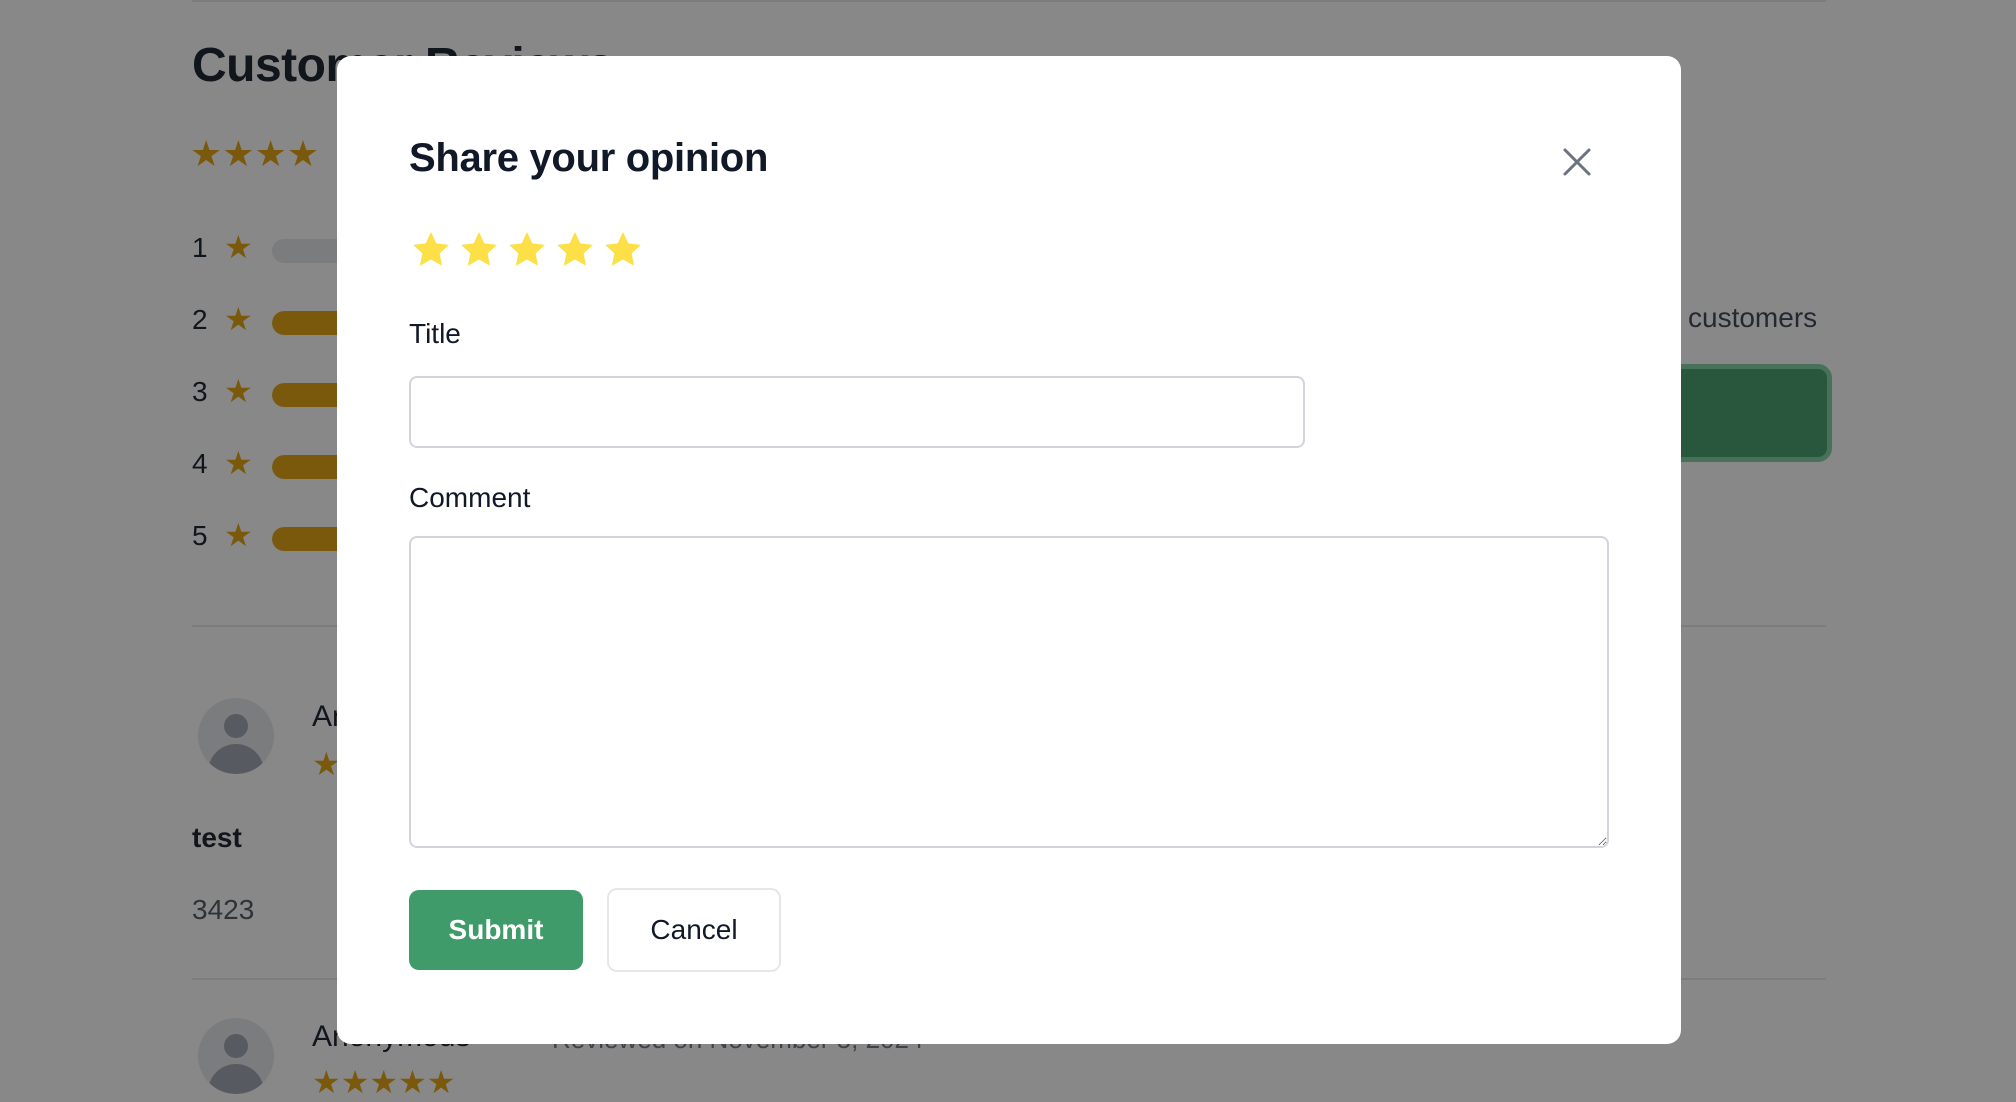  I want to click on close-button, so click(1577, 162).